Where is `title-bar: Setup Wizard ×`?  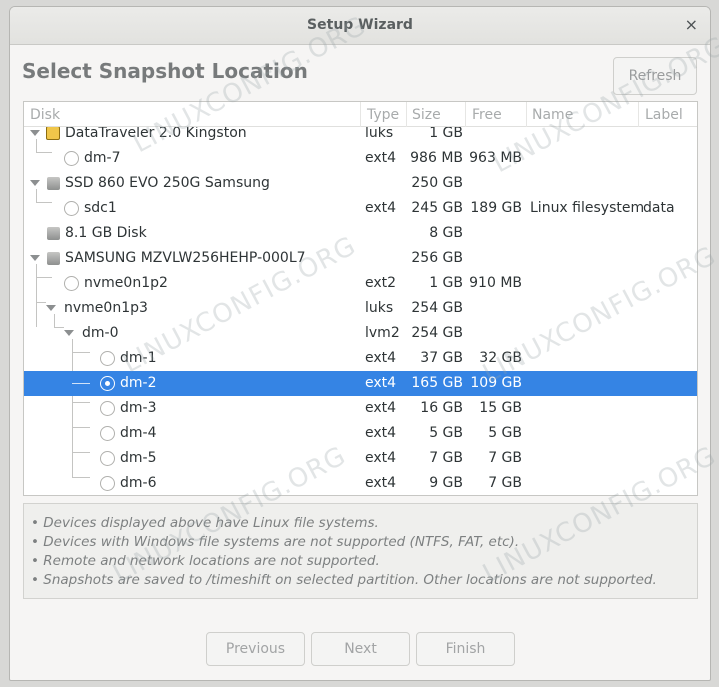
title-bar: Setup Wizard × is located at coordinates (360, 26).